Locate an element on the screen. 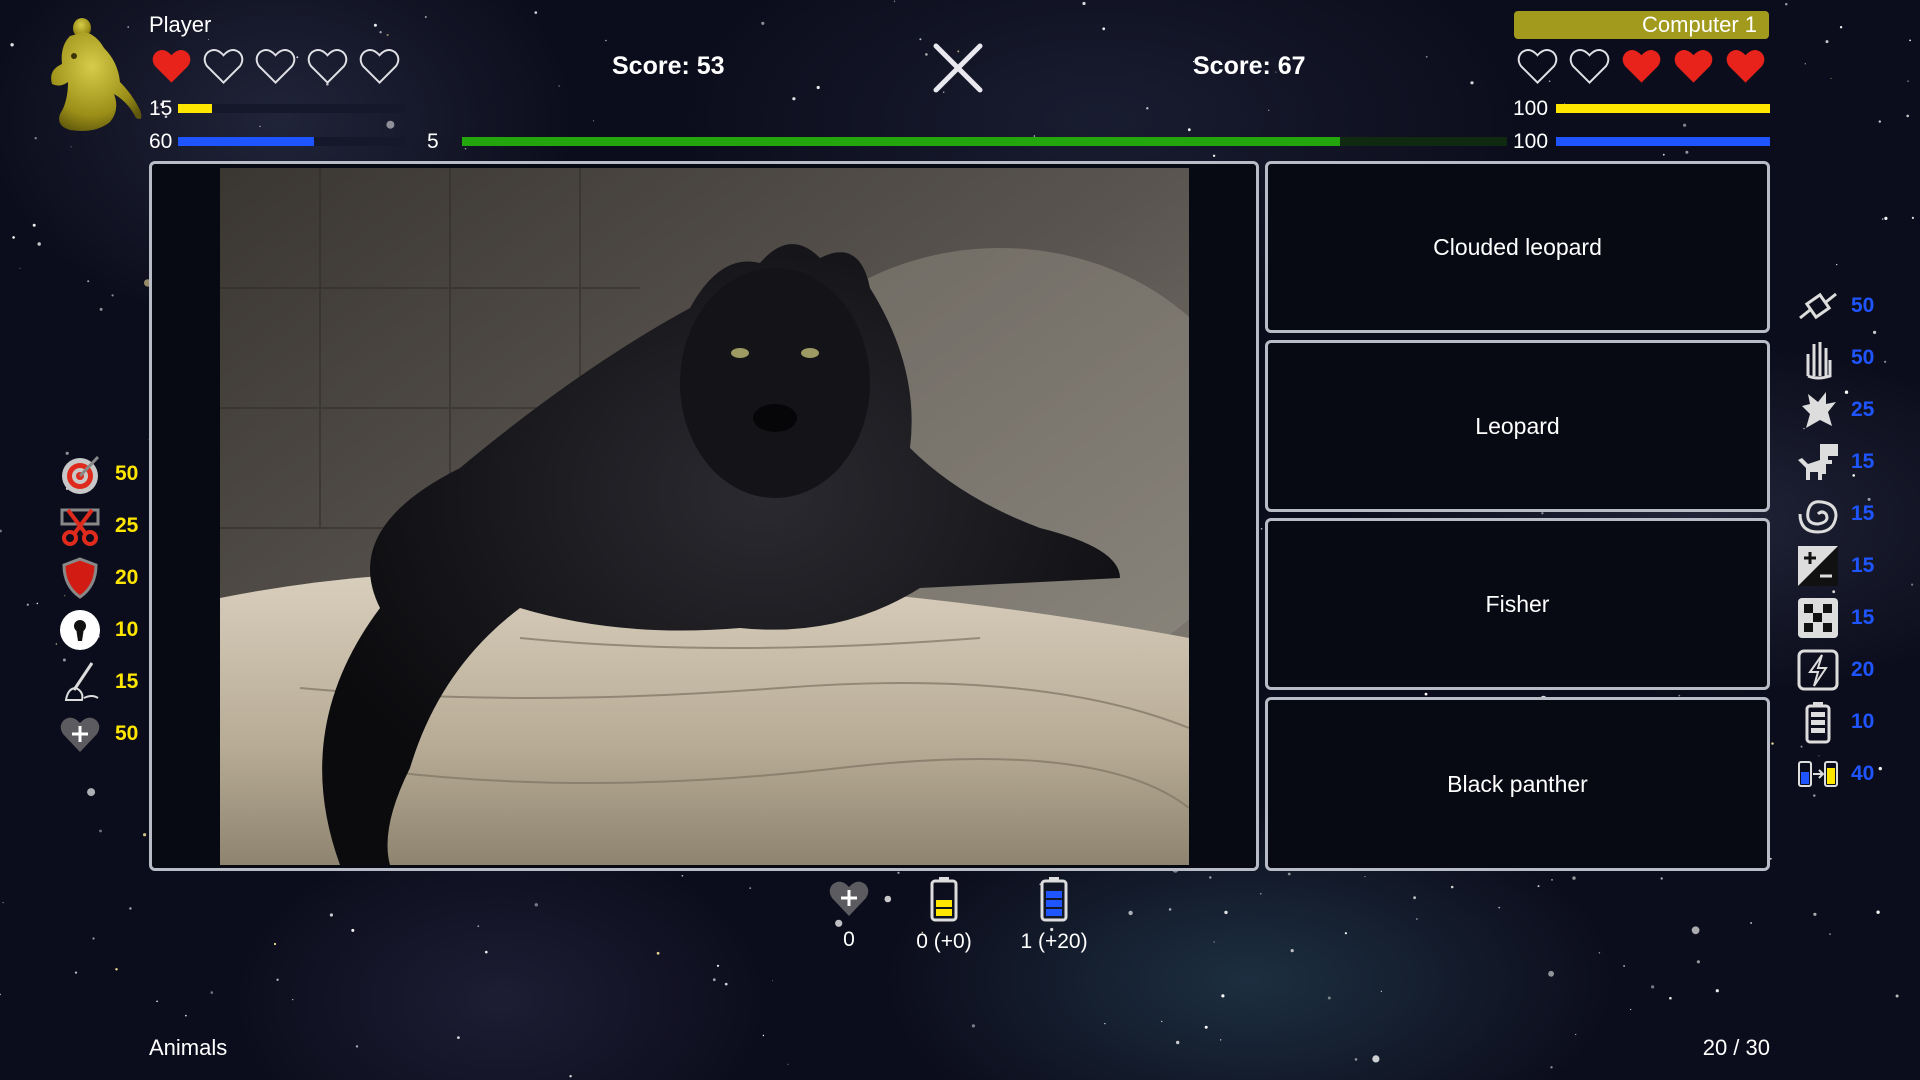  dragon-icon is located at coordinates (1819, 410).